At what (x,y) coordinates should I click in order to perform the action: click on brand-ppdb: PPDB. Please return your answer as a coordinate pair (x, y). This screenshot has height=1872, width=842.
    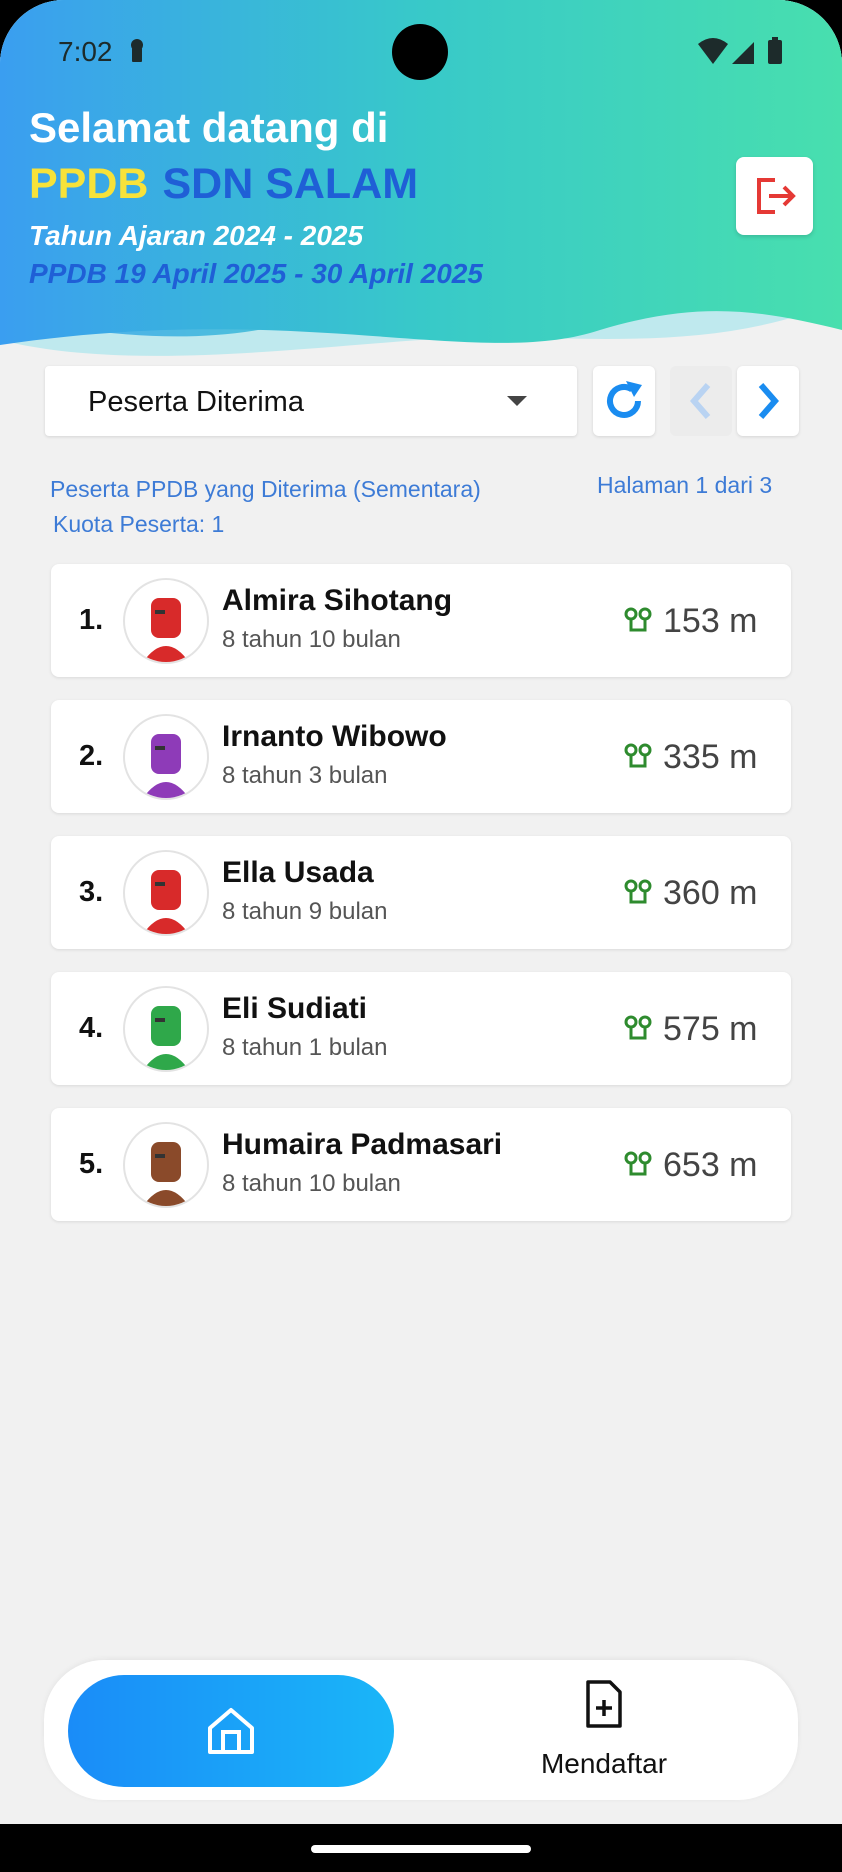
    Looking at the image, I should click on (89, 184).